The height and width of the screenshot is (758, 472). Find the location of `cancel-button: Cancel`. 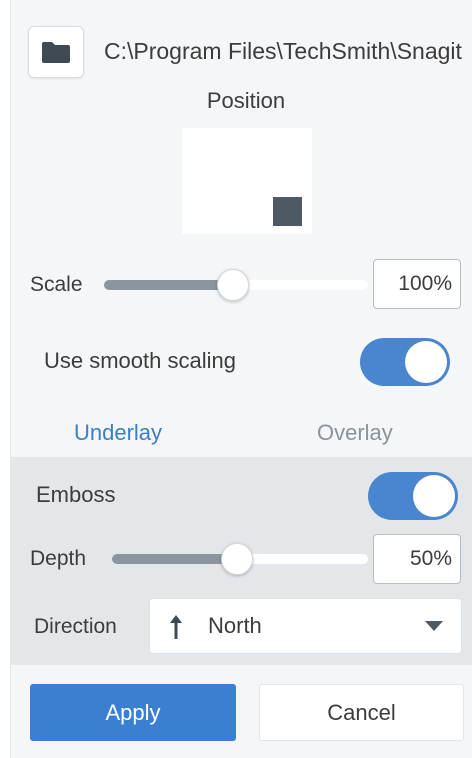

cancel-button: Cancel is located at coordinates (361, 712).